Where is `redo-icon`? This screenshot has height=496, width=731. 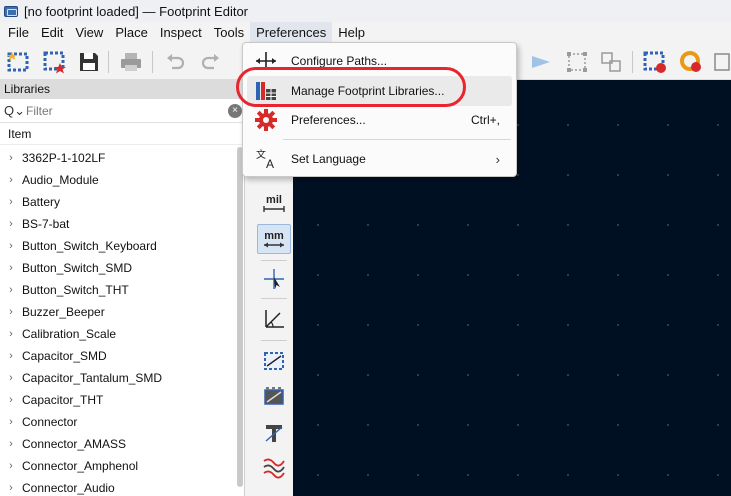 redo-icon is located at coordinates (210, 62).